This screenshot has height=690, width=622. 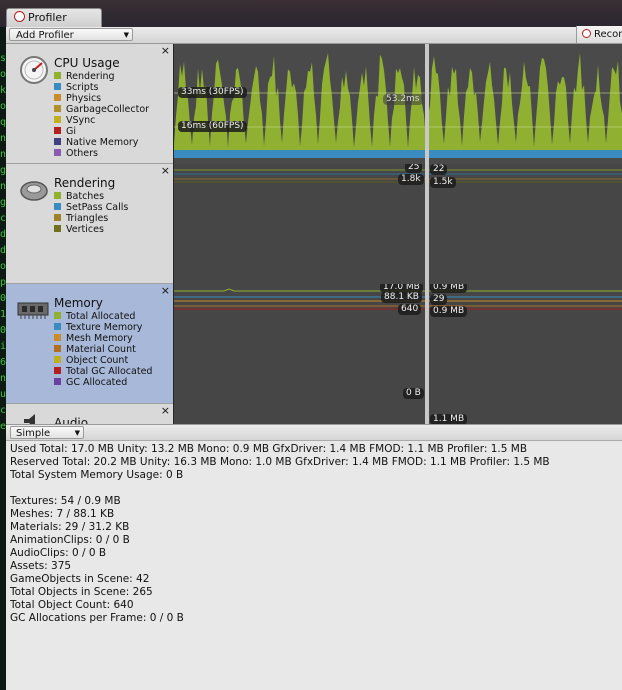 What do you see at coordinates (82, 153) in the screenshot?
I see `legend-label: Others` at bounding box center [82, 153].